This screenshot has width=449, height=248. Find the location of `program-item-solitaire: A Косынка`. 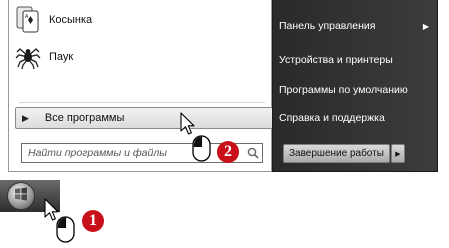

program-item-solitaire: A Косынка is located at coordinates (133, 20).